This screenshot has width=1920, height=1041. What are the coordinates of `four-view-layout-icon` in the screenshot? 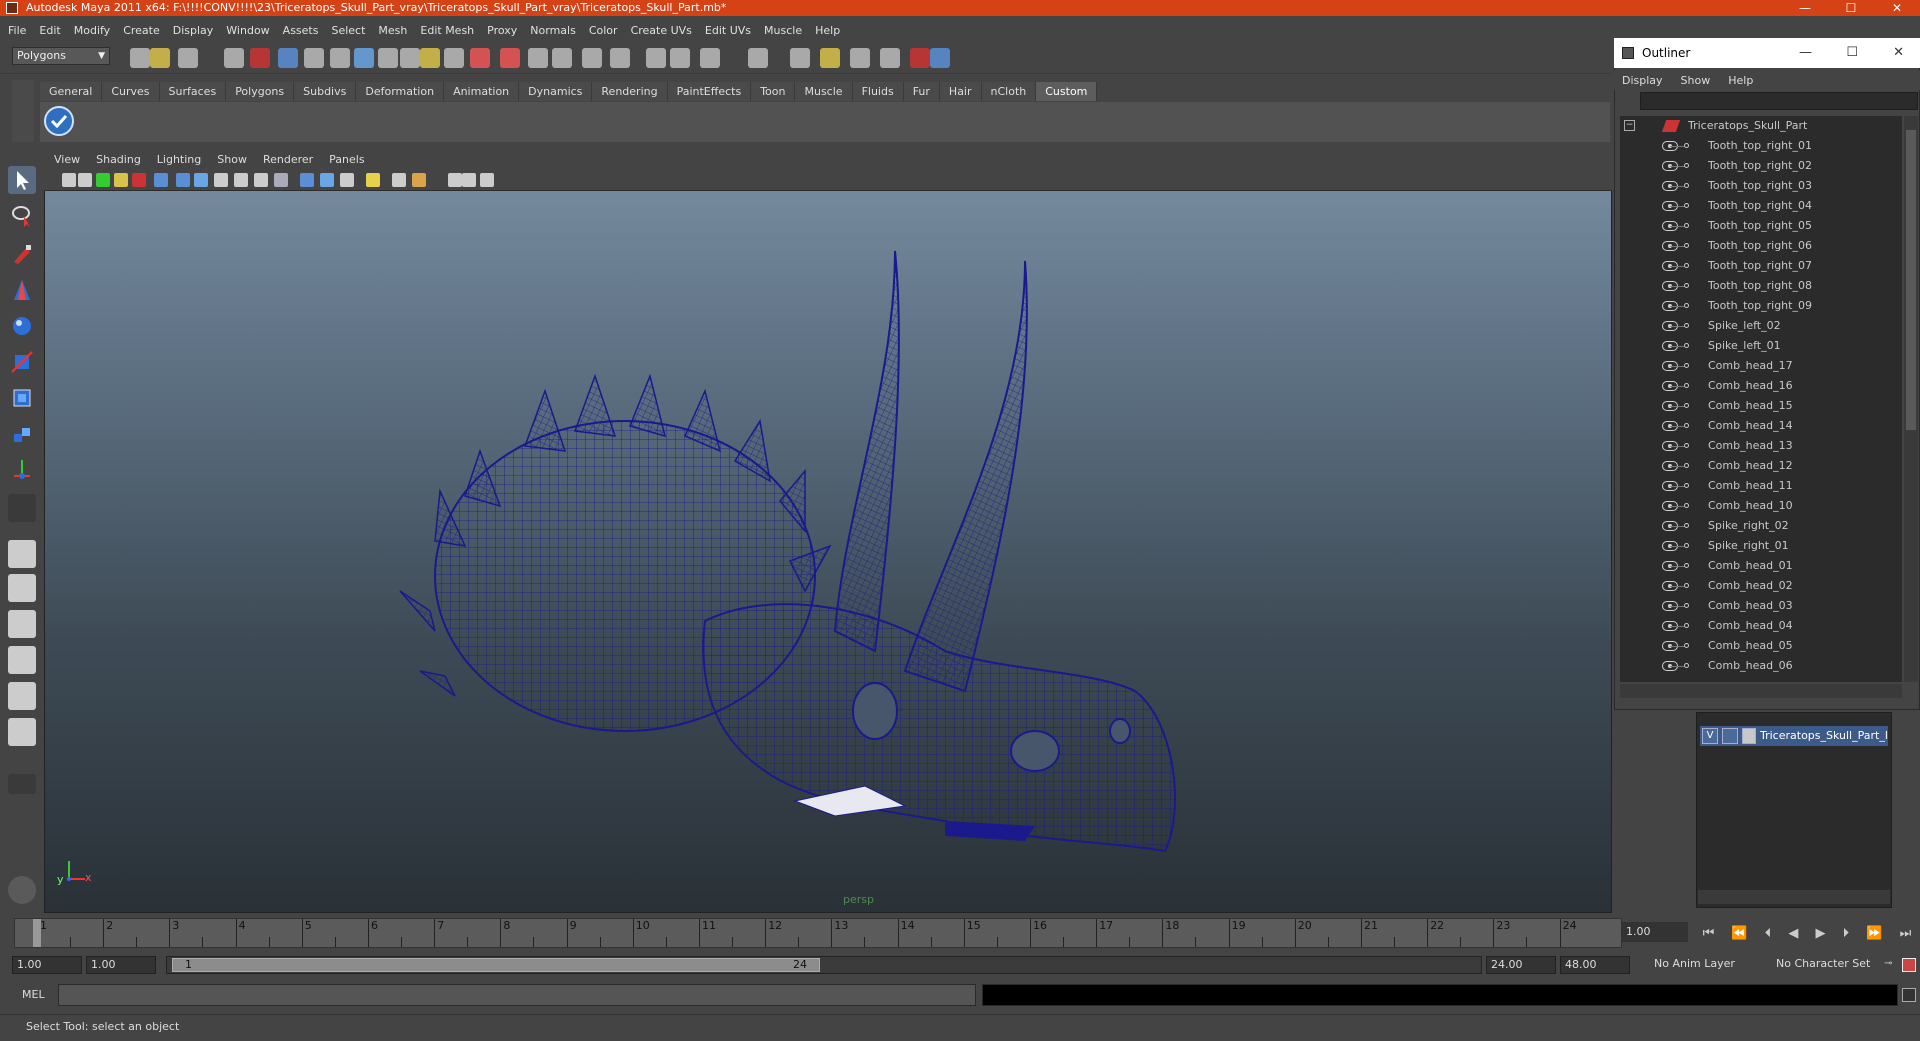 It's located at (22, 588).